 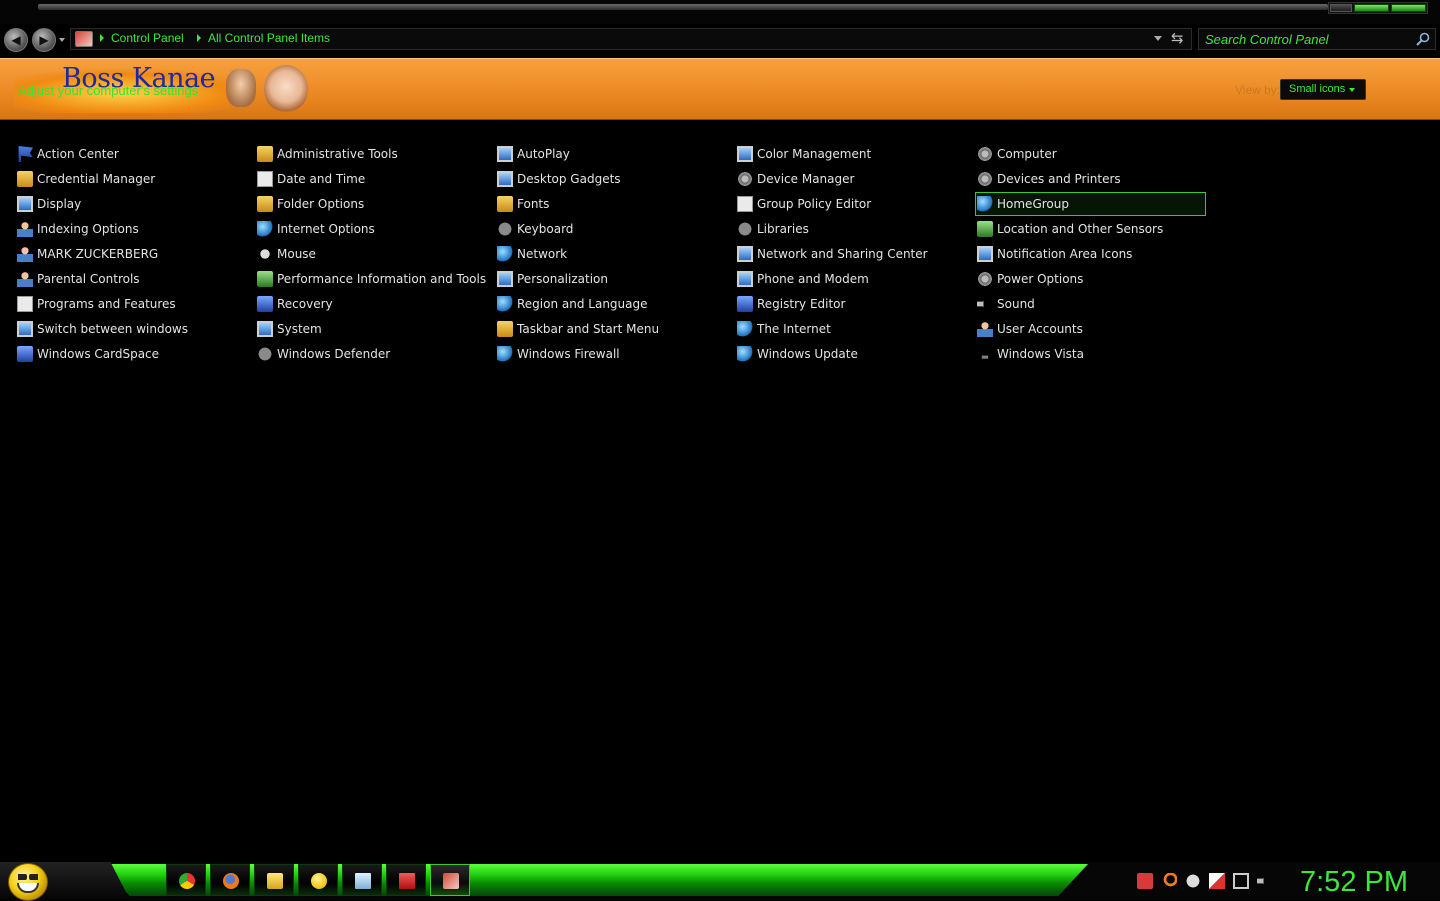 What do you see at coordinates (323, 354) in the screenshot?
I see `cp-item-windows-defender: Windows Defender` at bounding box center [323, 354].